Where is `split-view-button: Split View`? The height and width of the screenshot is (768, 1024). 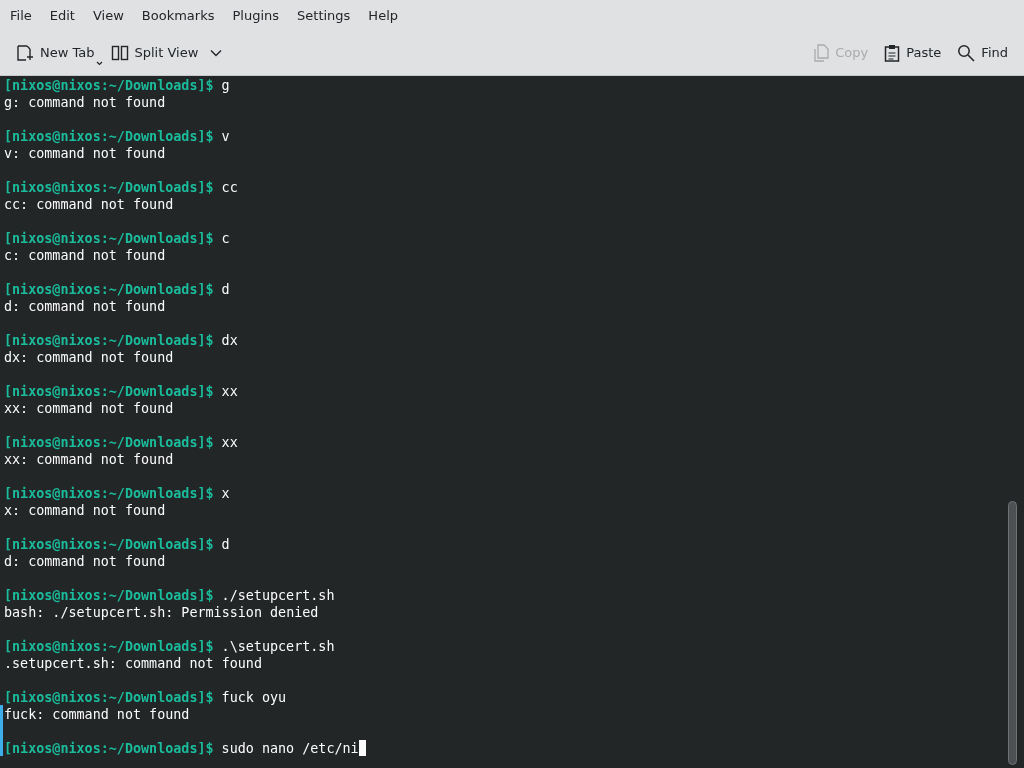 split-view-button: Split View is located at coordinates (166, 52).